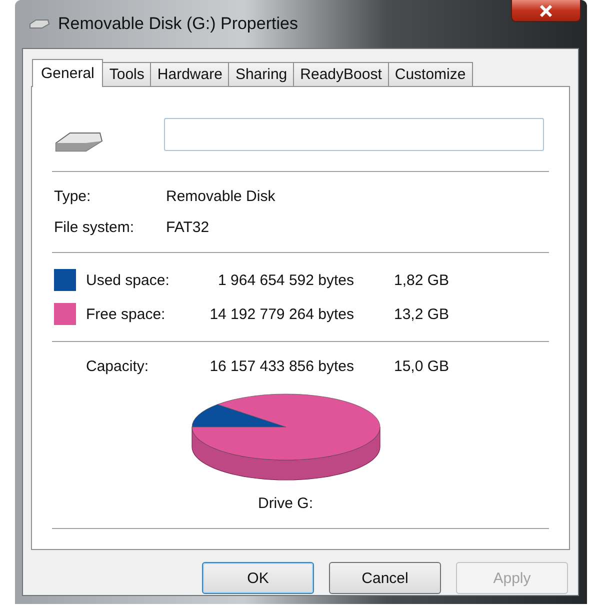 The image size is (591, 608). What do you see at coordinates (95, 227) in the screenshot?
I see `info-label: File system:` at bounding box center [95, 227].